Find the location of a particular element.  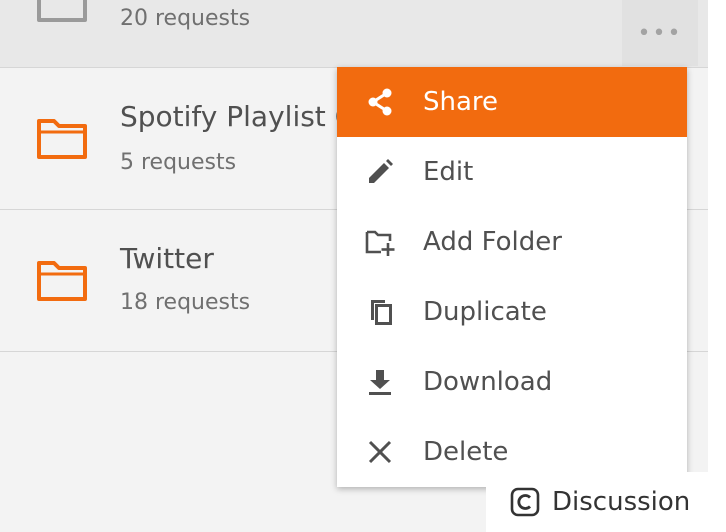

pencil-icon is located at coordinates (380, 172).